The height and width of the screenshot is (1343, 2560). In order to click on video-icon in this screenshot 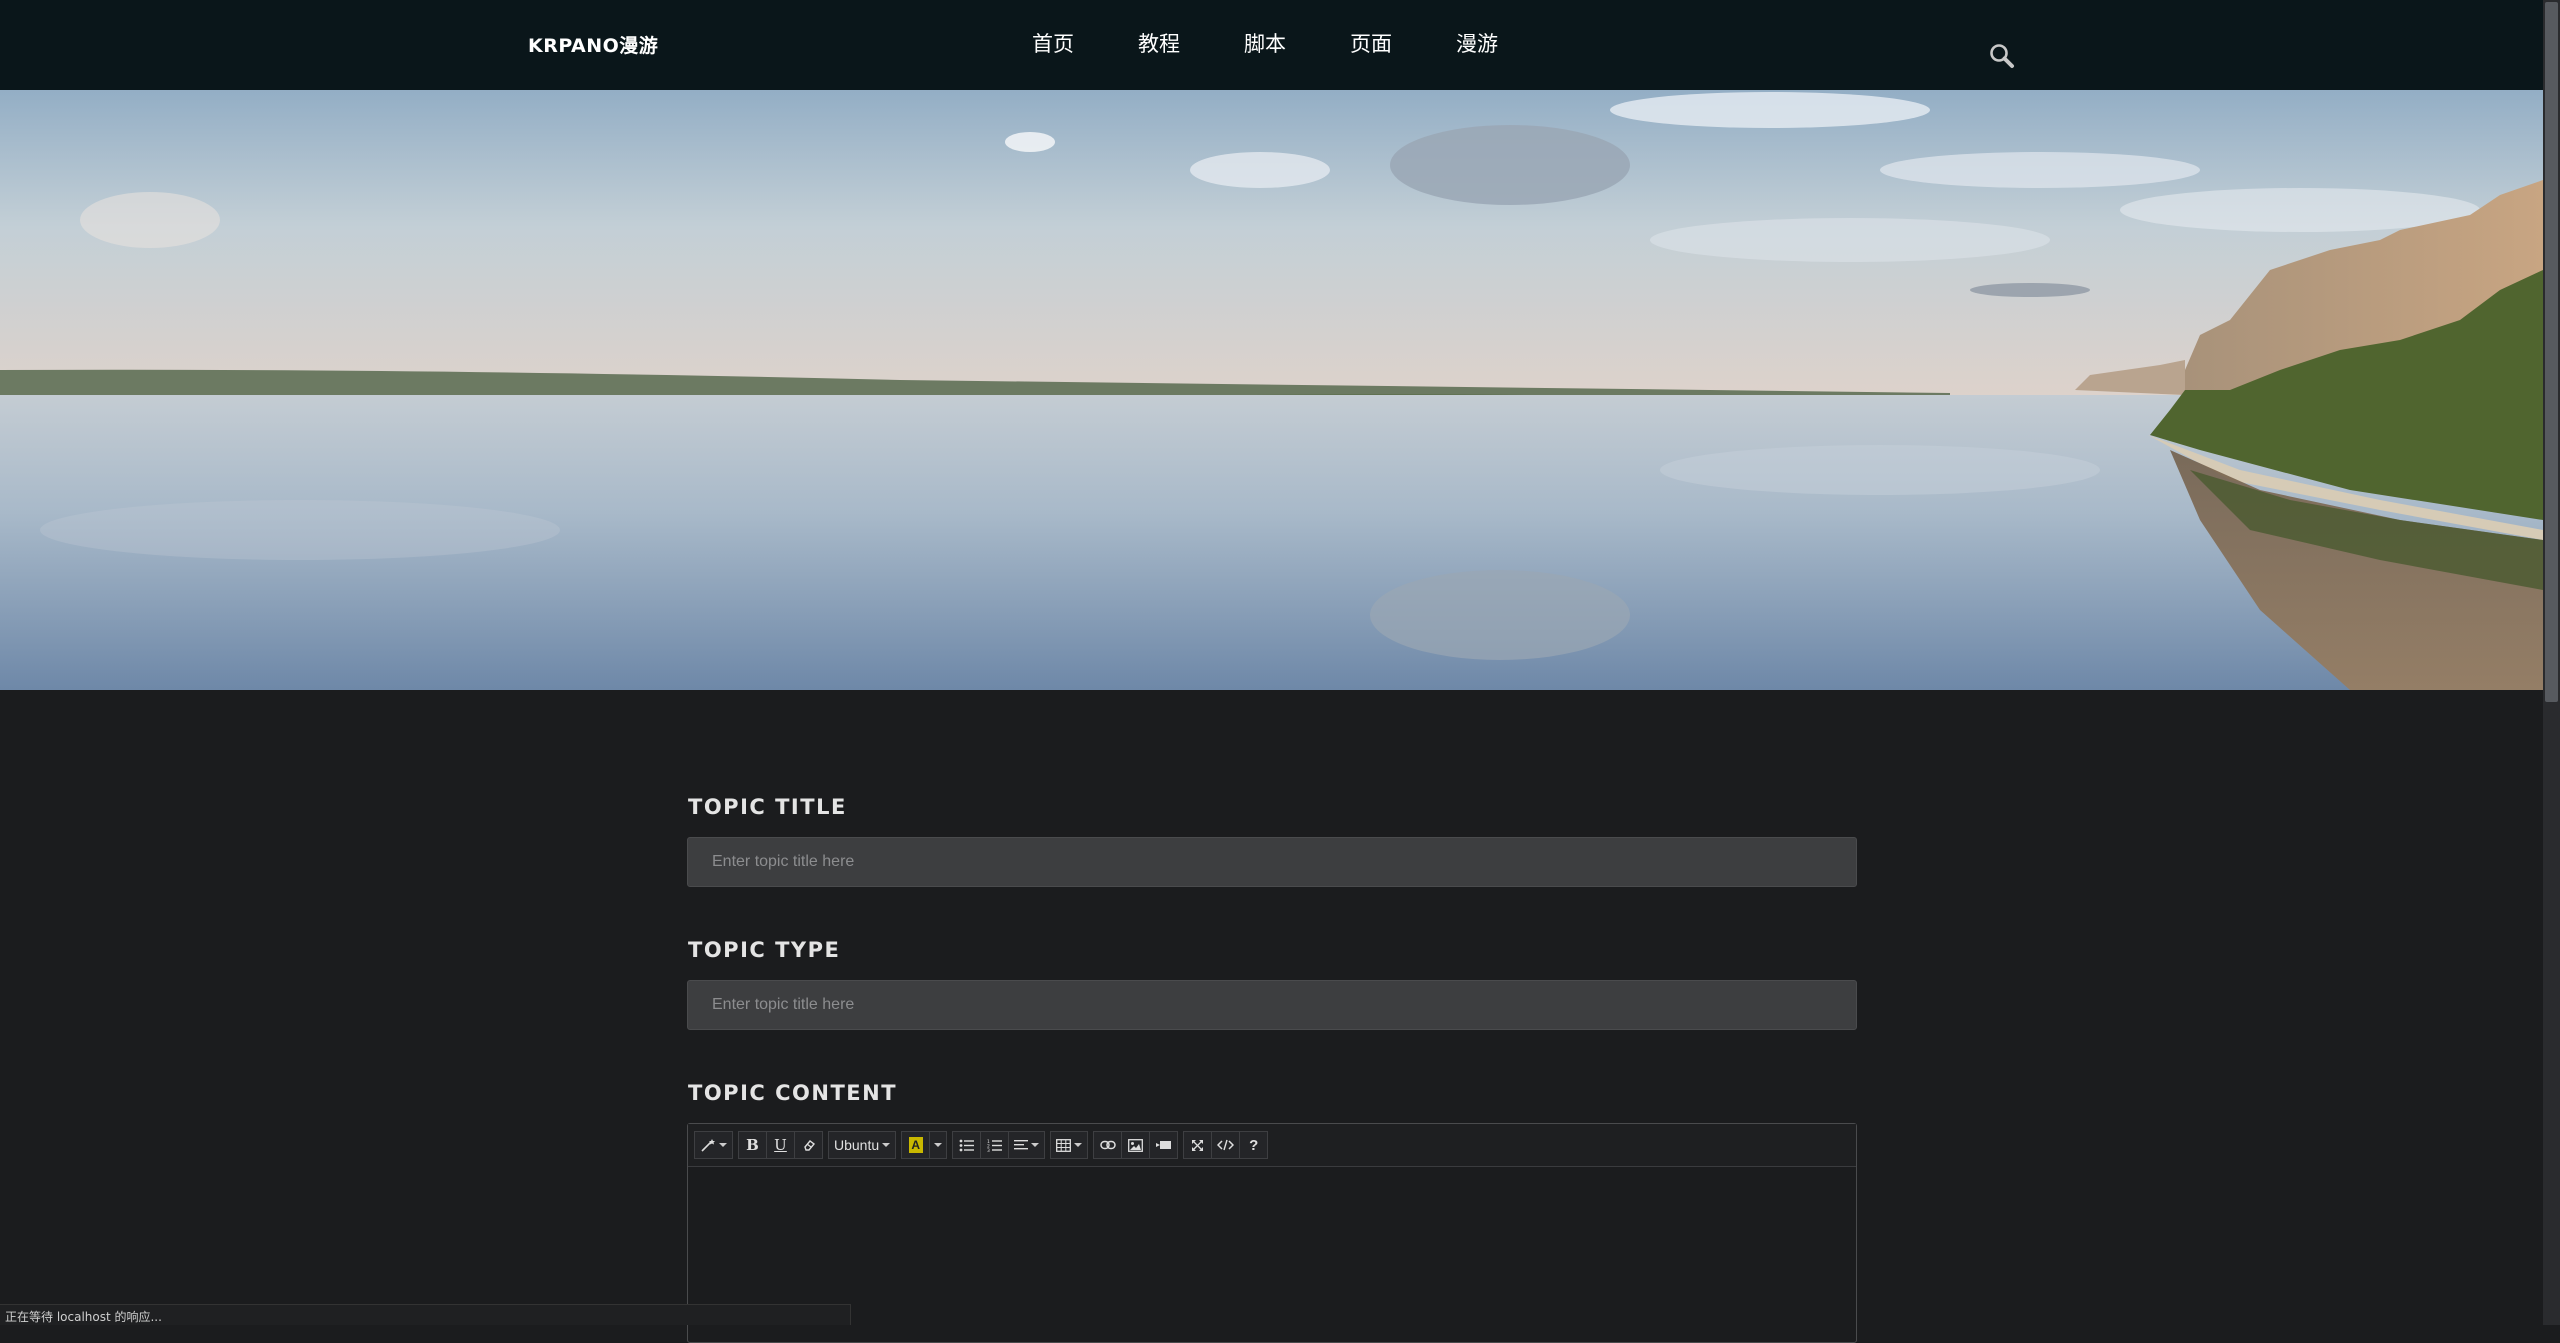, I will do `click(1164, 1145)`.